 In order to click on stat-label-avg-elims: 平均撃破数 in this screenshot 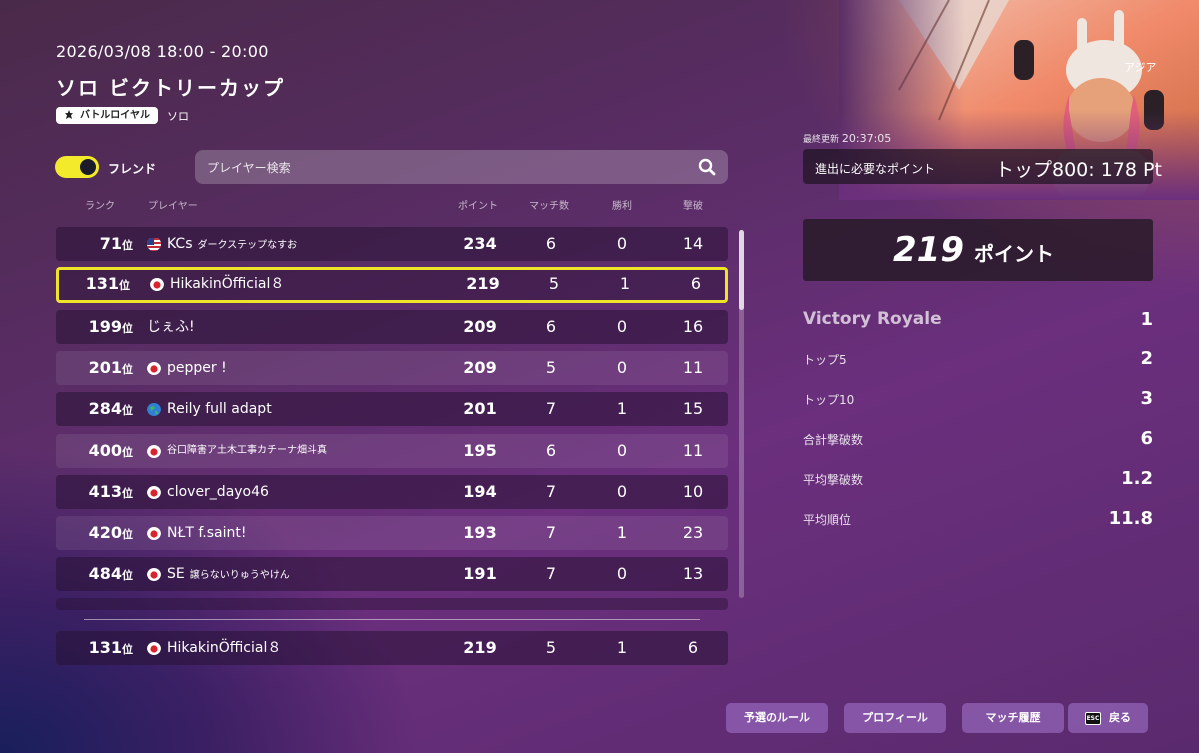, I will do `click(833, 480)`.